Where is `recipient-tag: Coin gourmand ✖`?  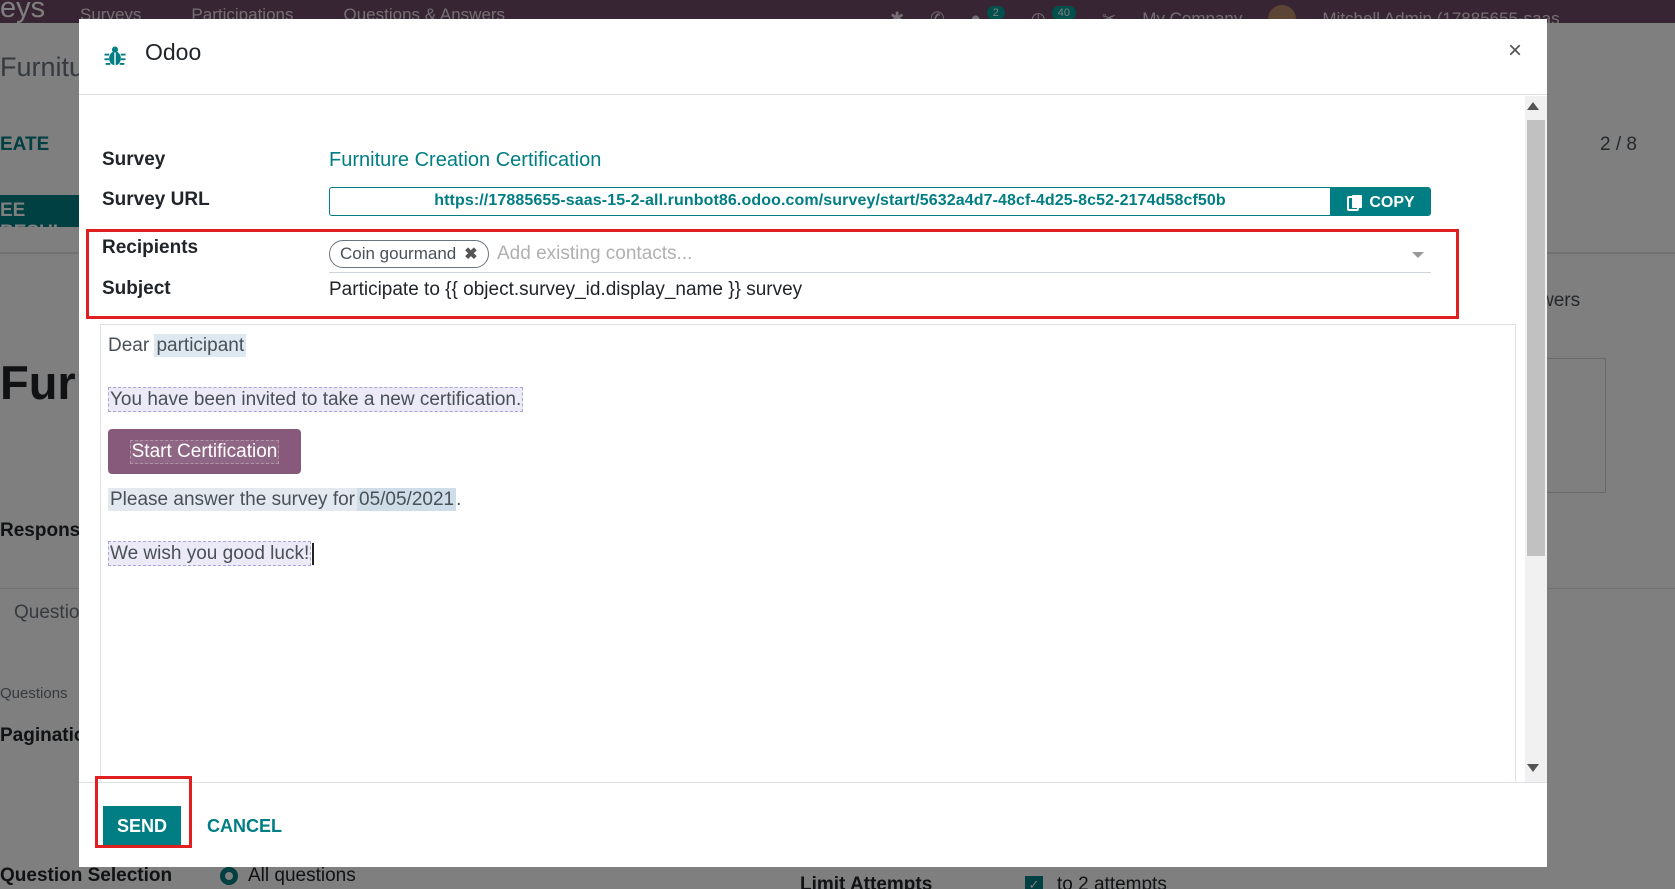
recipient-tag: Coin gourmand ✖ is located at coordinates (409, 254).